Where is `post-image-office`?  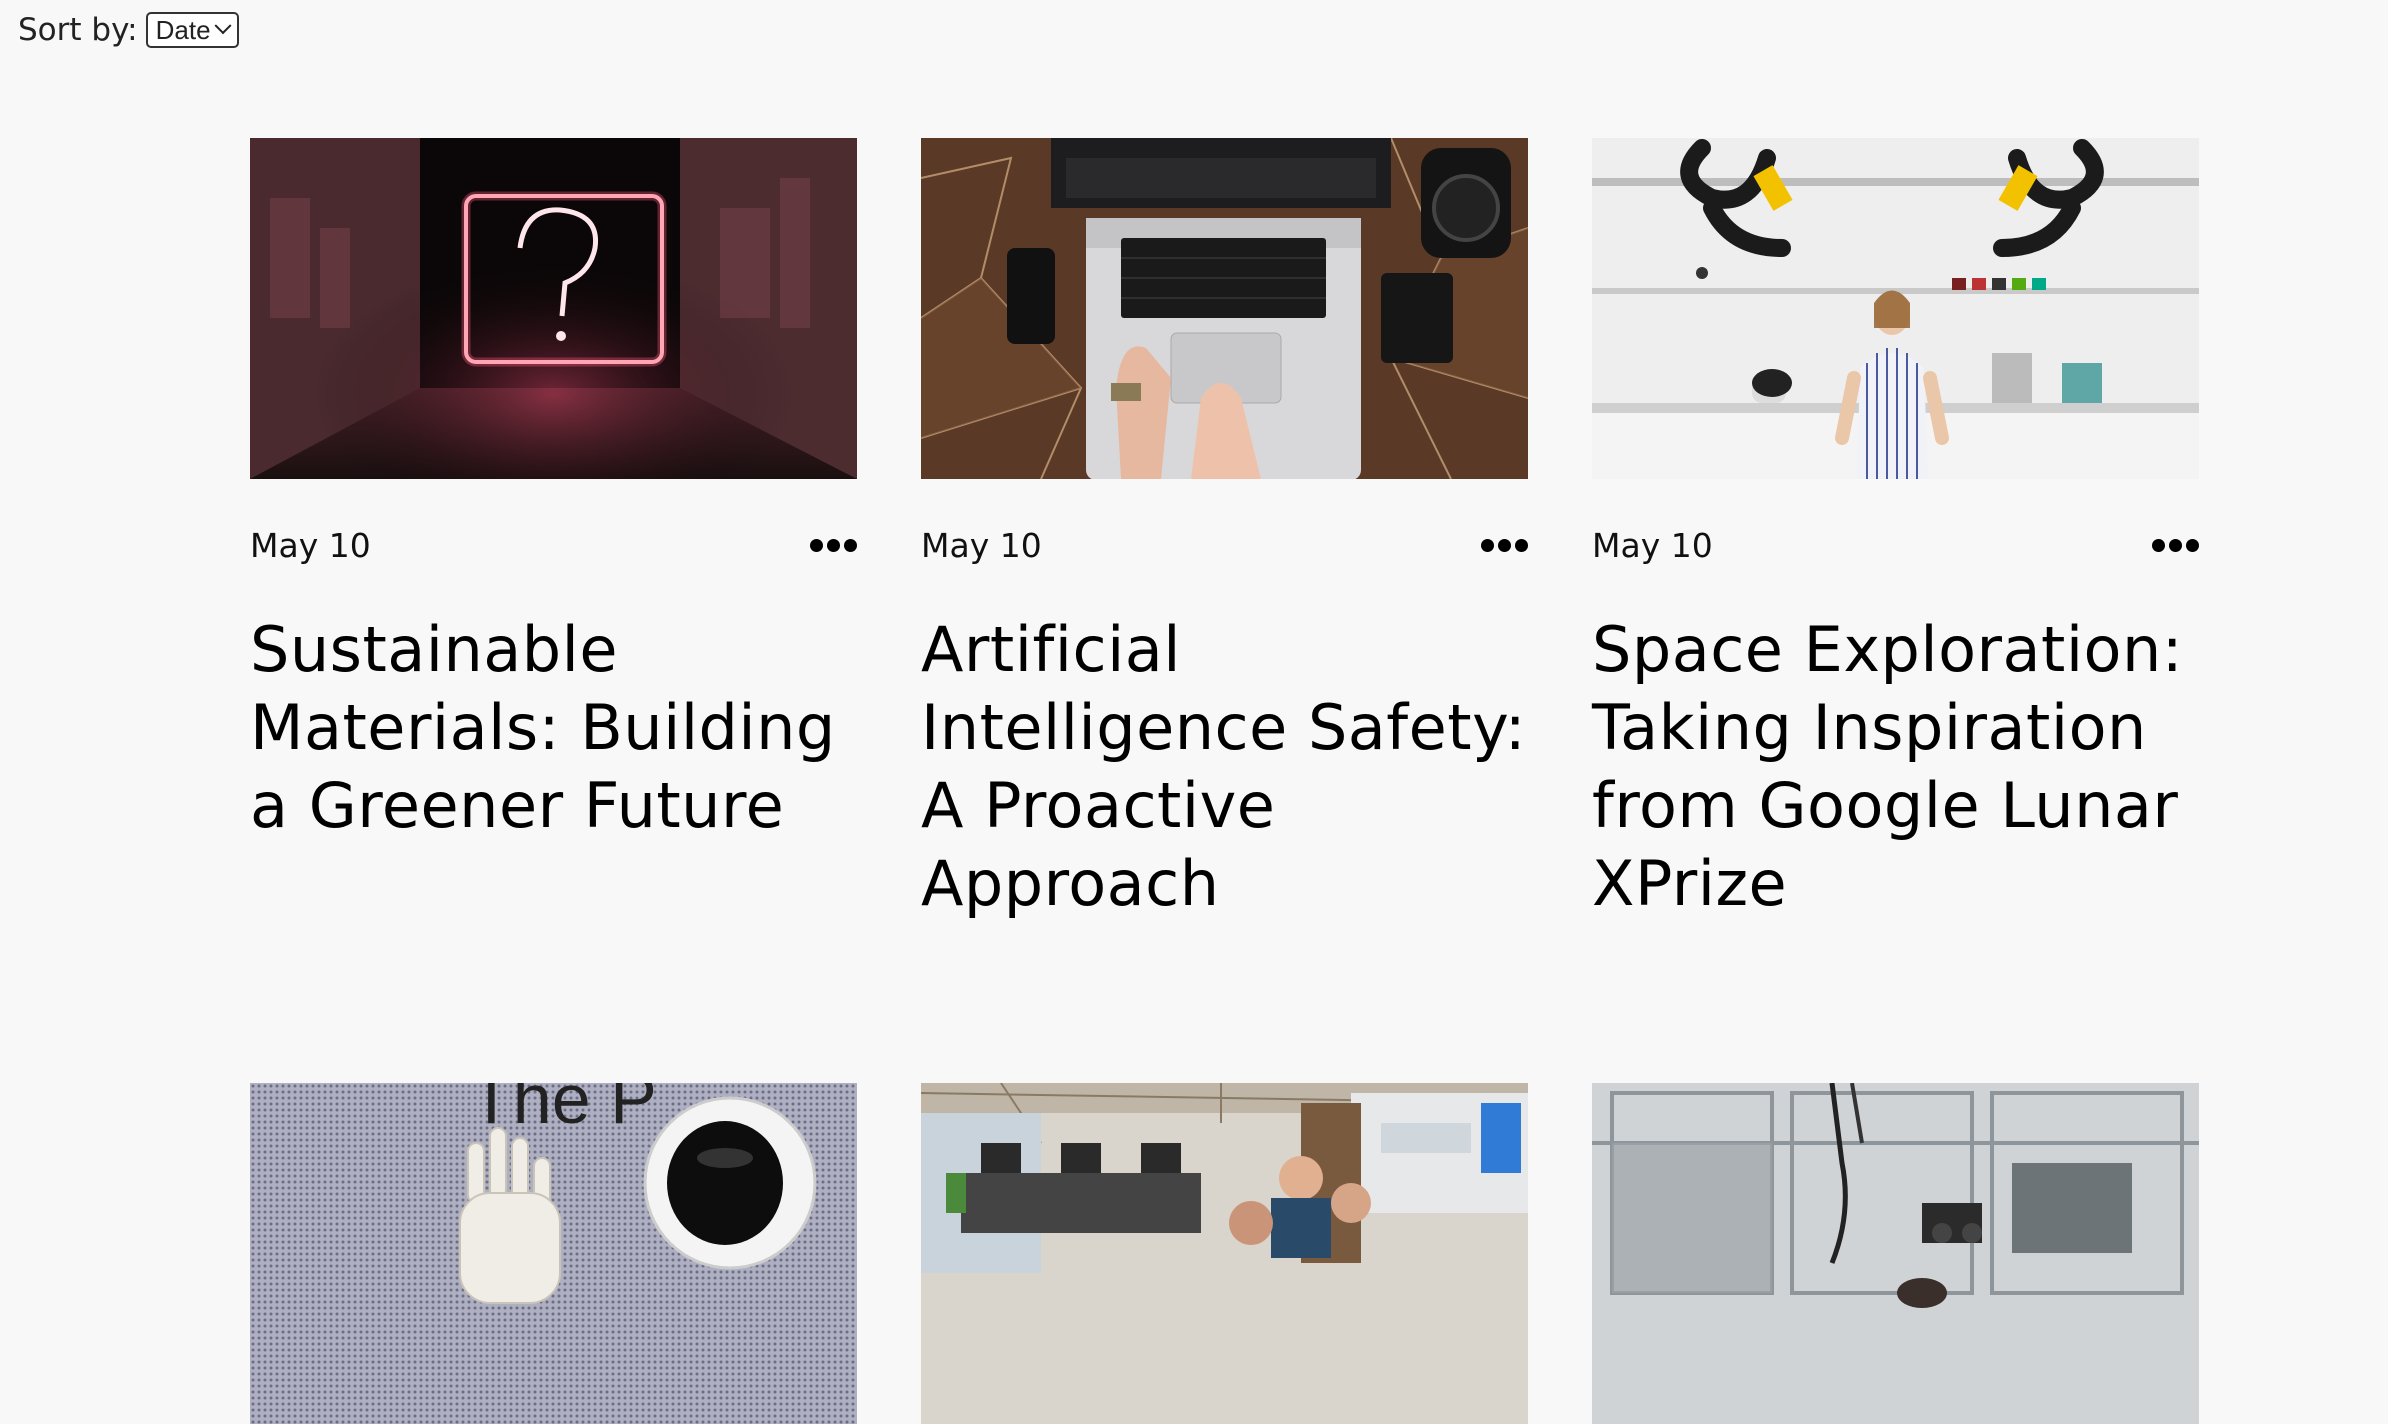
post-image-office is located at coordinates (1224, 1253).